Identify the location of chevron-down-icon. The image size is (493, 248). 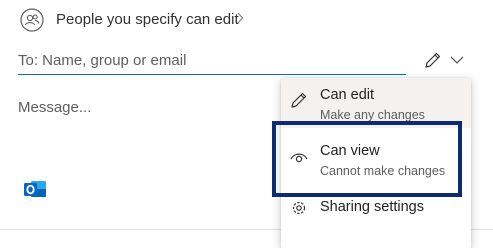
(457, 60).